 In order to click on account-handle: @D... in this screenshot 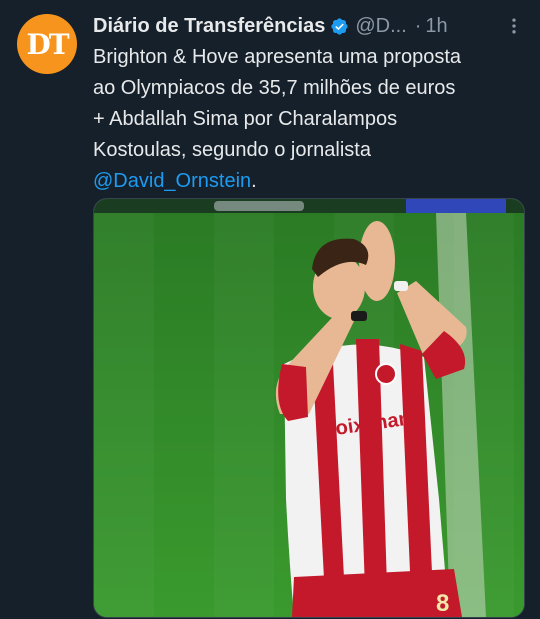, I will do `click(380, 26)`.